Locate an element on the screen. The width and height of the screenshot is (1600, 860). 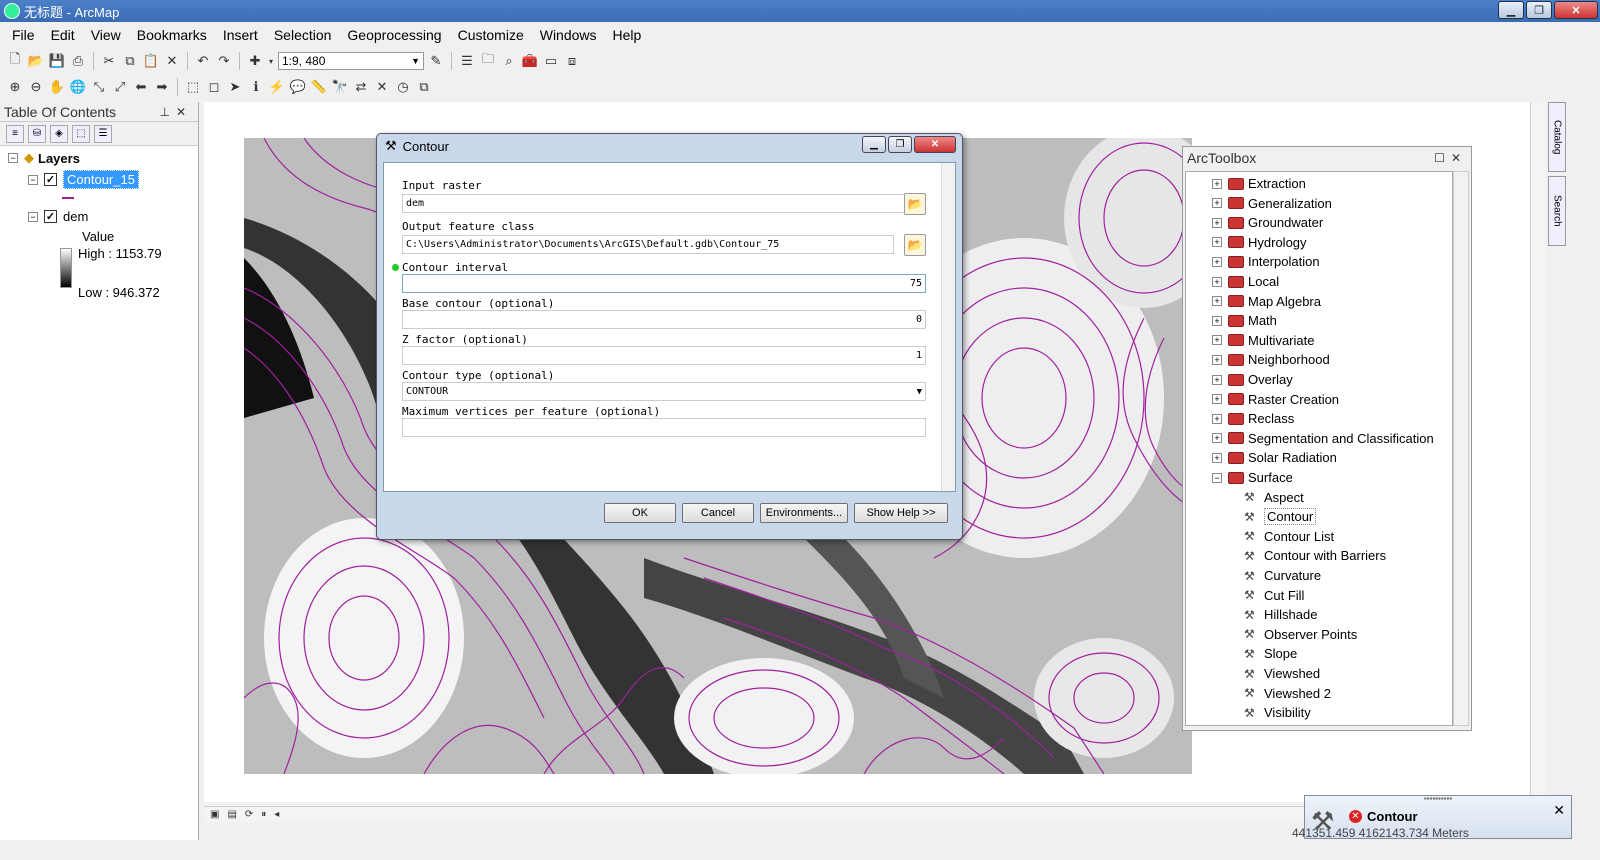
max-vertices-input is located at coordinates (664, 427).